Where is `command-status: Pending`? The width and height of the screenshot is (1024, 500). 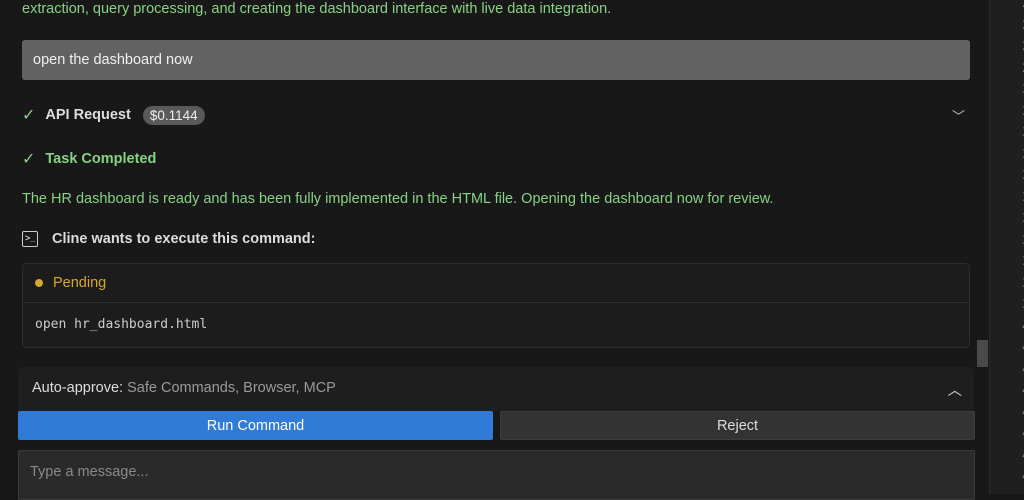 command-status: Pending is located at coordinates (496, 283).